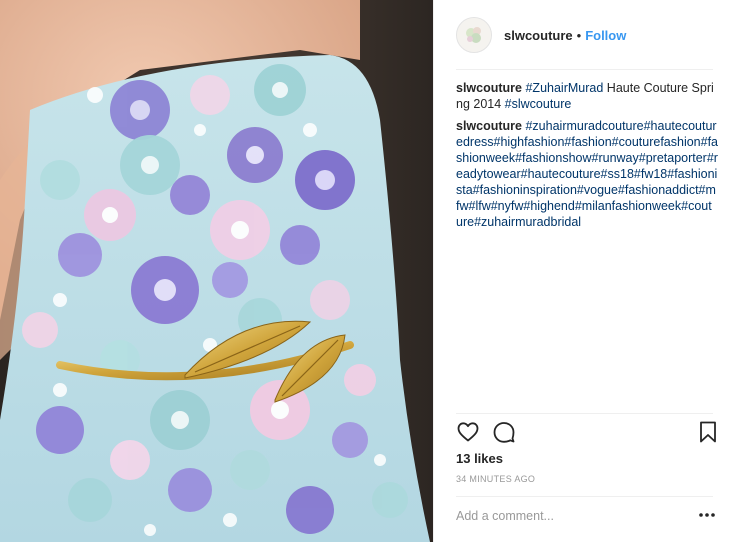  I want to click on likes-count: 13 likes, so click(479, 458).